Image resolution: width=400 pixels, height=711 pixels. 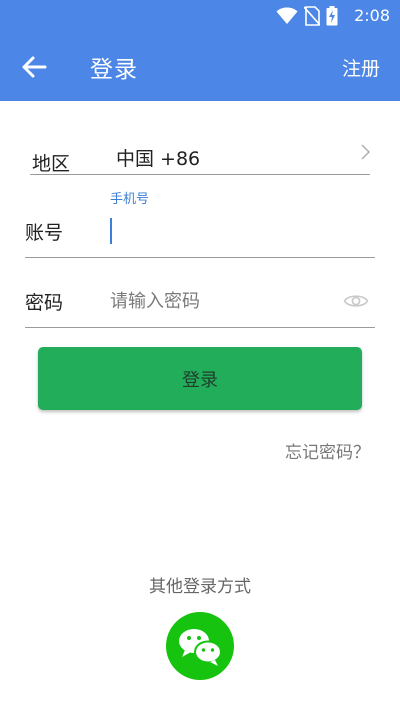 What do you see at coordinates (200, 257) in the screenshot?
I see `account-divider` at bounding box center [200, 257].